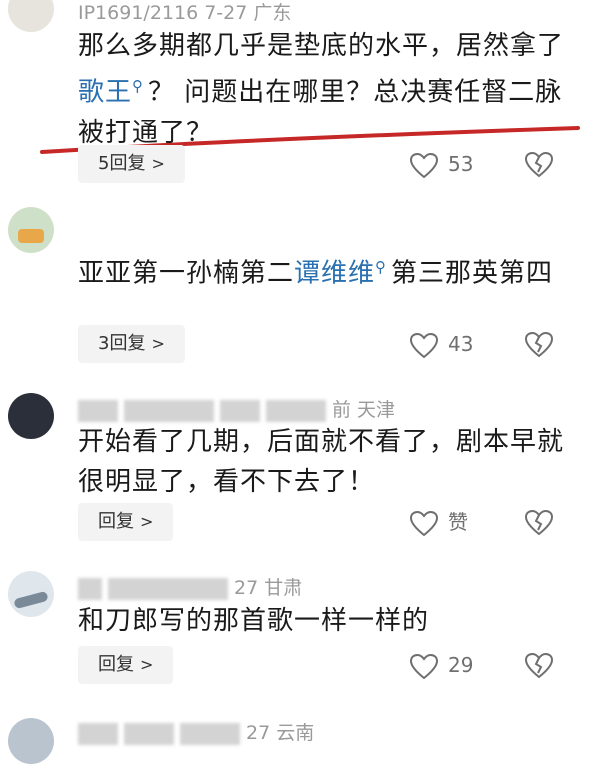 This screenshot has height=764, width=602. Describe the element at coordinates (472, 273) in the screenshot. I see `comment-text: 第三那英第四` at that location.